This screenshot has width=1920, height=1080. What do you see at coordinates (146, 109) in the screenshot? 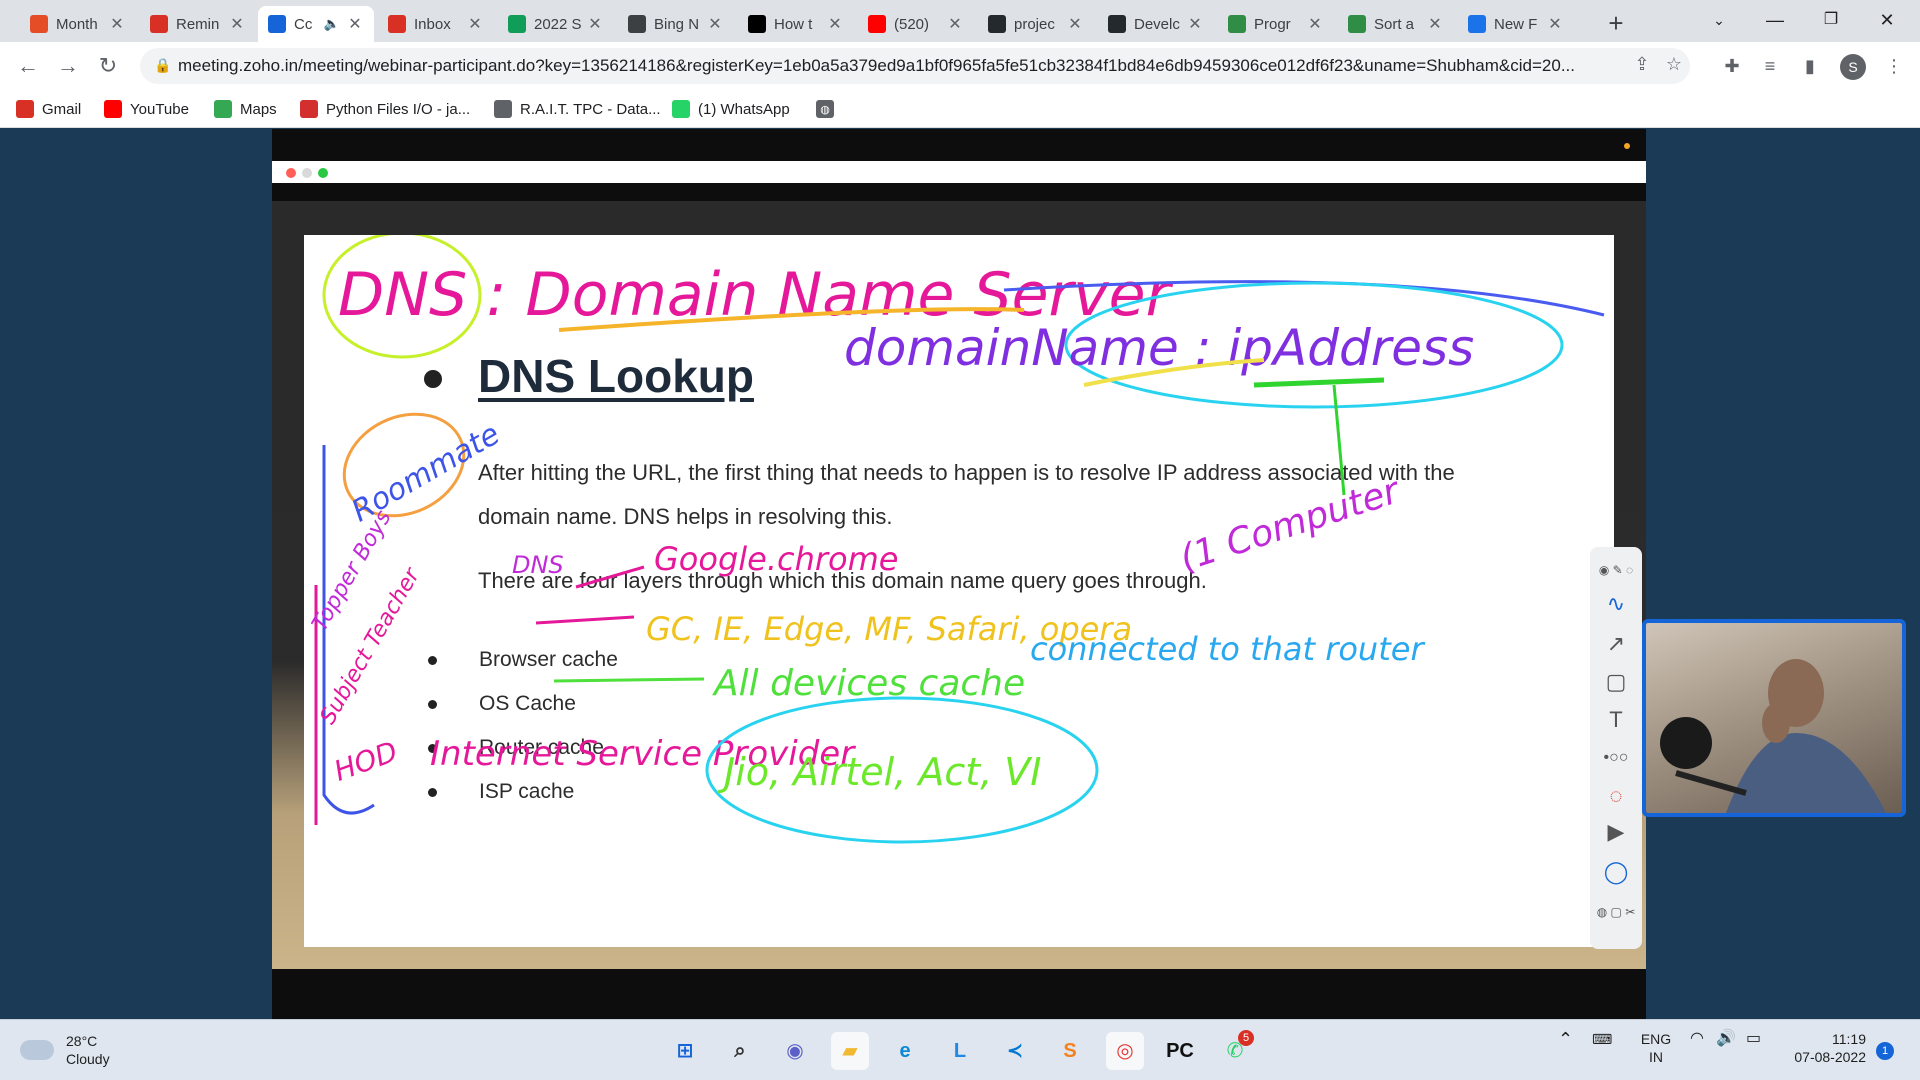
I see `bookmark-1: YouTube` at bounding box center [146, 109].